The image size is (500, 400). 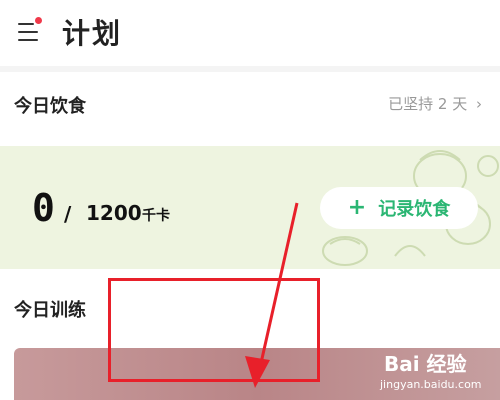 I want to click on watermark: Bai 经验 jingyan.baidu.com, so click(x=440, y=373).